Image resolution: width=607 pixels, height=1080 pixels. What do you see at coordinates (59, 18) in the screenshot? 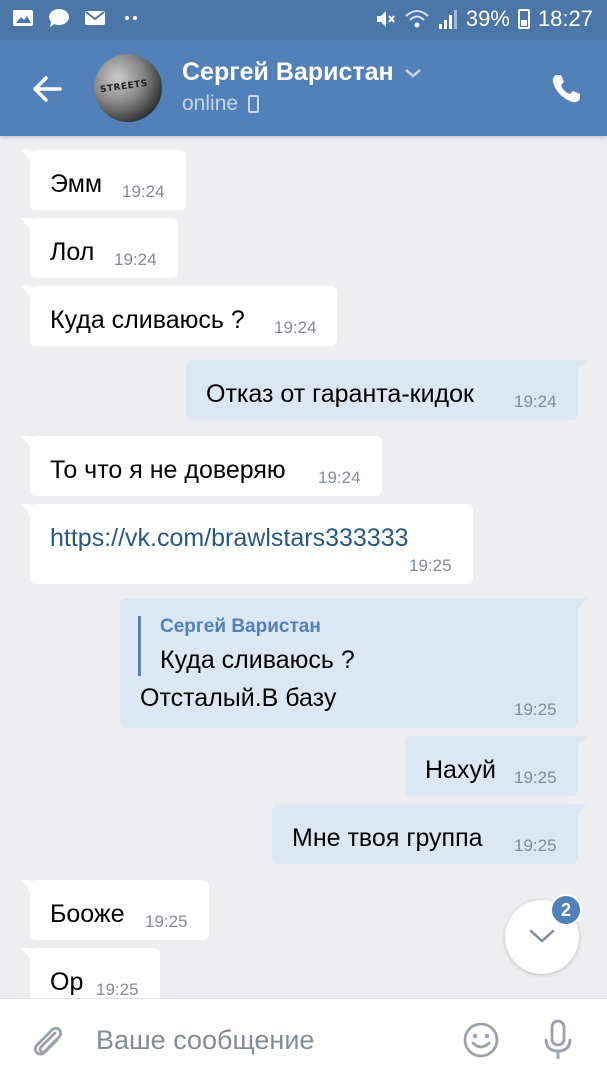
I see `chat-icon` at bounding box center [59, 18].